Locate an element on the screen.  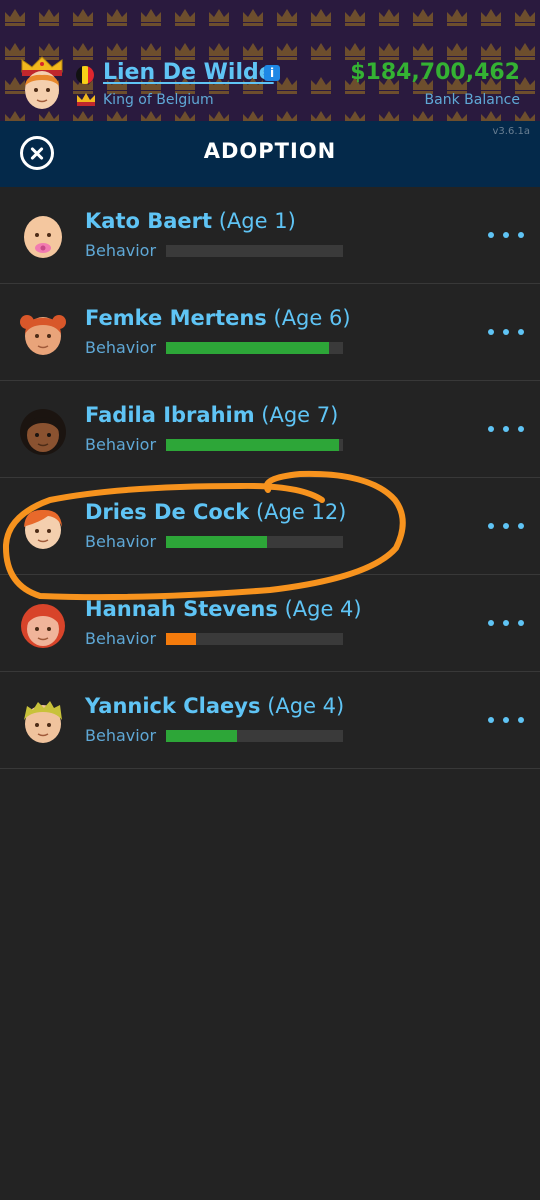
child-age: (Age 1) is located at coordinates (257, 221).